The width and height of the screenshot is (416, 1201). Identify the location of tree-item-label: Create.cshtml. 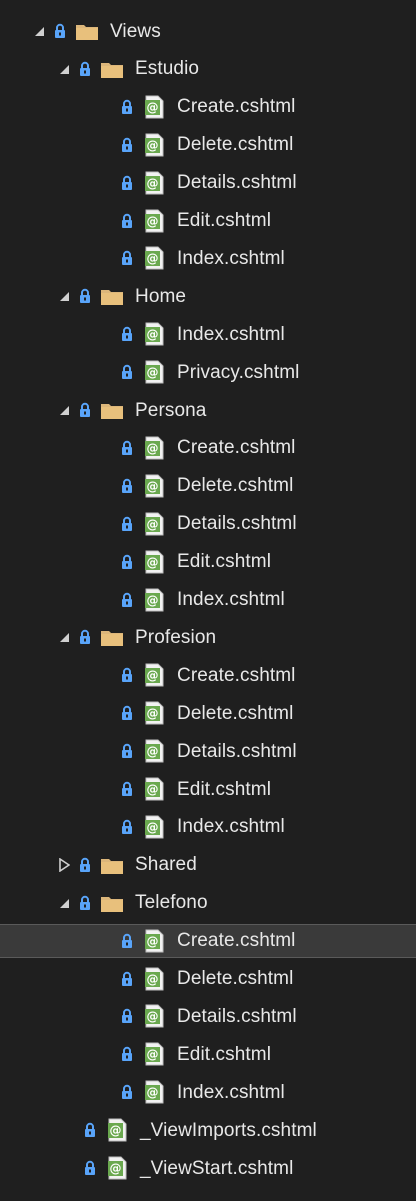
(236, 448).